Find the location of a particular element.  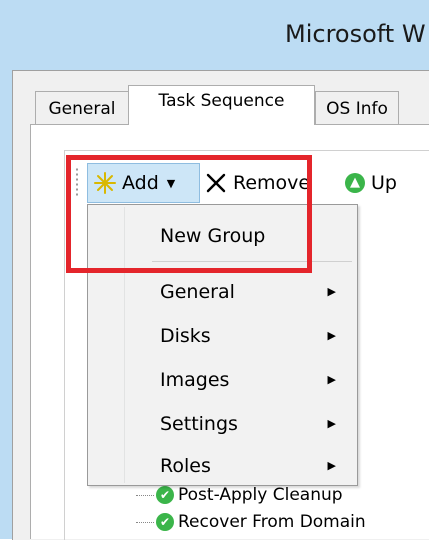

menu-item-label: Disks is located at coordinates (185, 336).